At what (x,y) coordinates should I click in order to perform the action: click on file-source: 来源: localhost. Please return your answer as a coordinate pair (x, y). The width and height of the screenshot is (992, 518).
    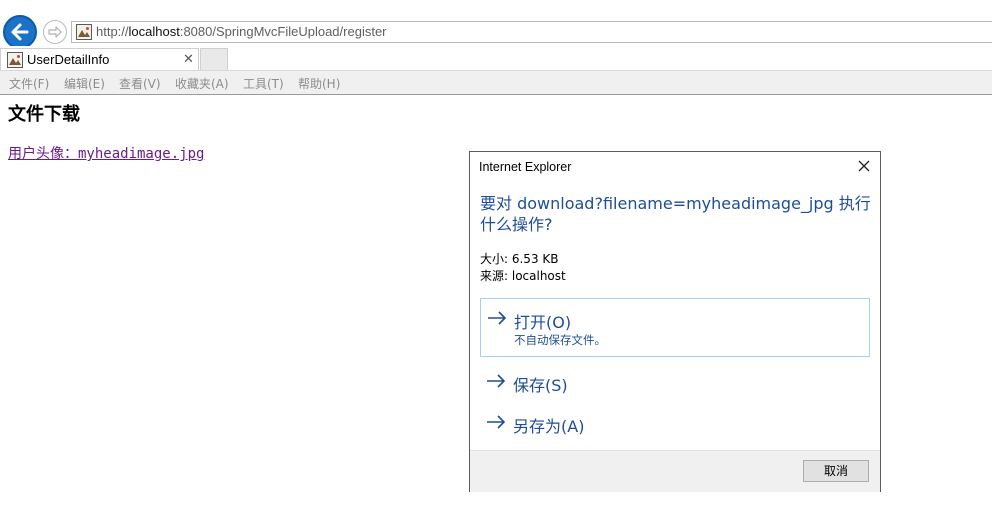
    Looking at the image, I should click on (523, 276).